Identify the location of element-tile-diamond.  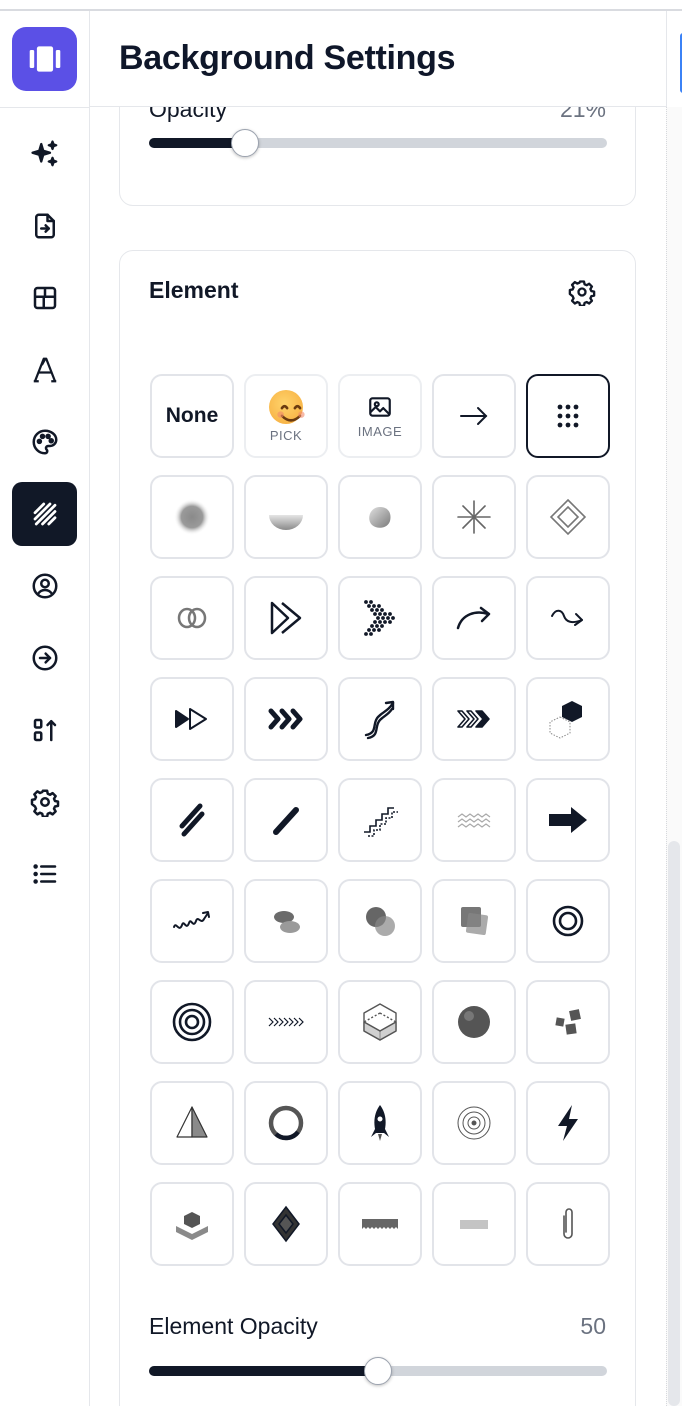
(286, 1224).